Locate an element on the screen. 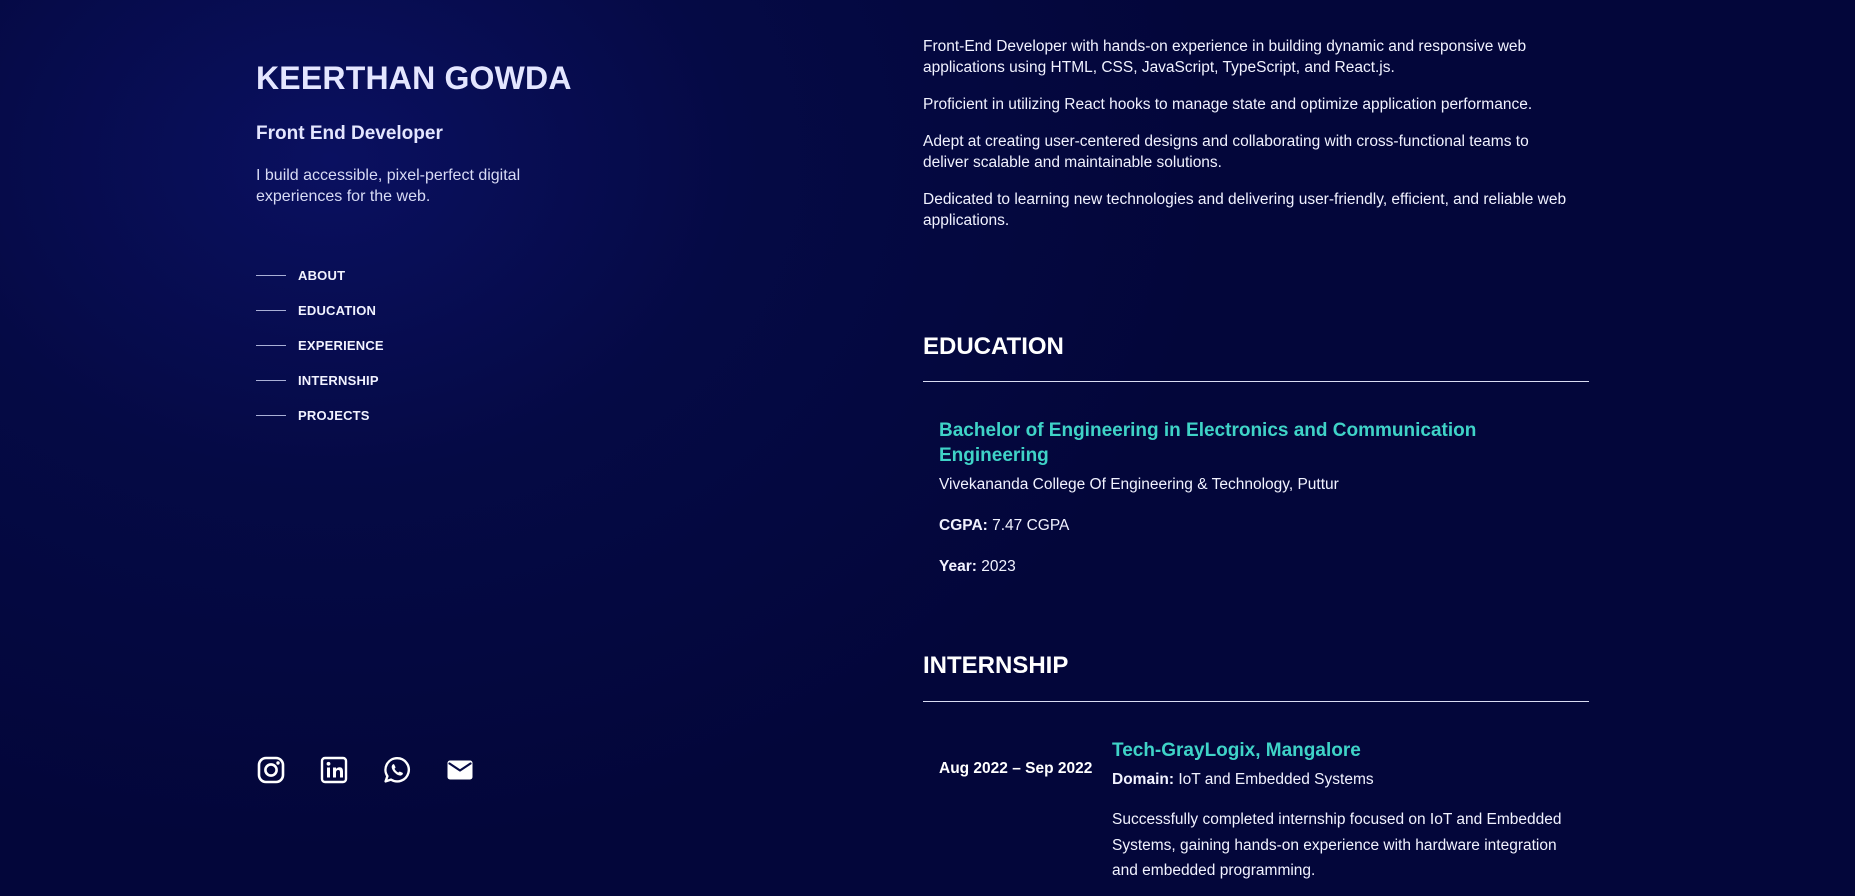 The width and height of the screenshot is (1855, 896). profile-name: KEERTHAN GOWDA is located at coordinates (414, 78).